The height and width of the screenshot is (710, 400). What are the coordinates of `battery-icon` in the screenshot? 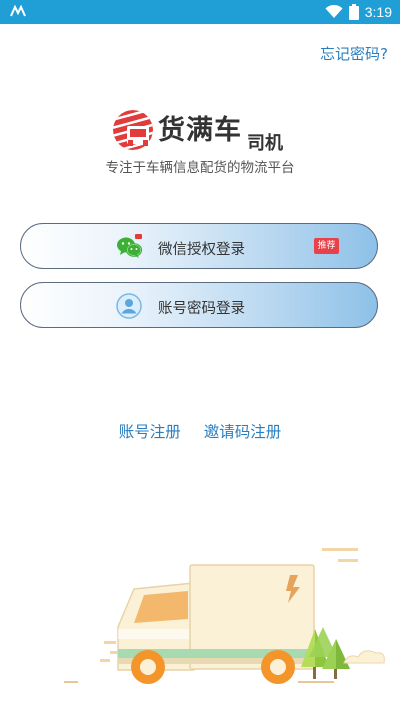 It's located at (353, 12).